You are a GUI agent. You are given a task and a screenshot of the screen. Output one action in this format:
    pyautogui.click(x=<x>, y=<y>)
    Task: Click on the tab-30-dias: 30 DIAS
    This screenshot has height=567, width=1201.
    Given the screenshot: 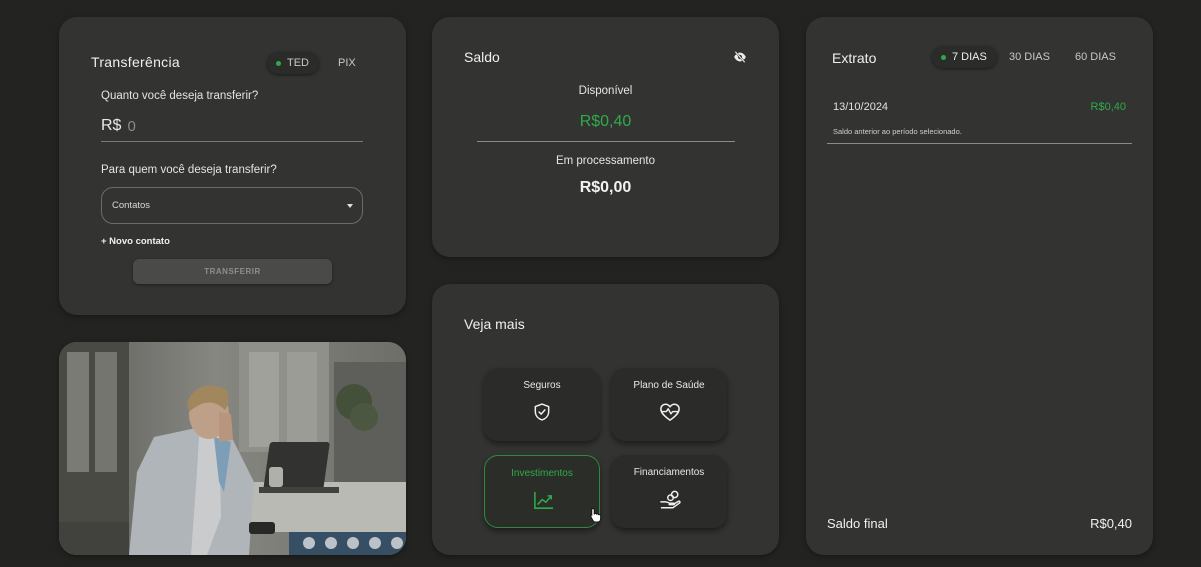 What is the action you would take?
    pyautogui.click(x=1029, y=57)
    